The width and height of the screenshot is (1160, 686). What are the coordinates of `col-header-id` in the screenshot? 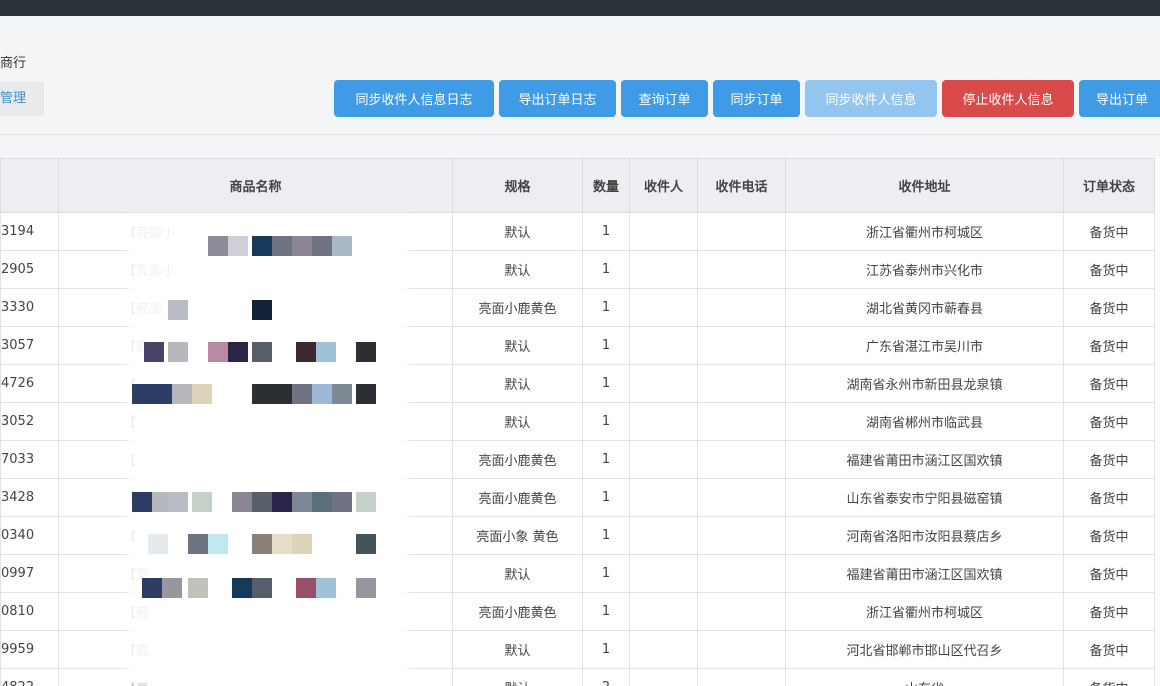 It's located at (29, 185).